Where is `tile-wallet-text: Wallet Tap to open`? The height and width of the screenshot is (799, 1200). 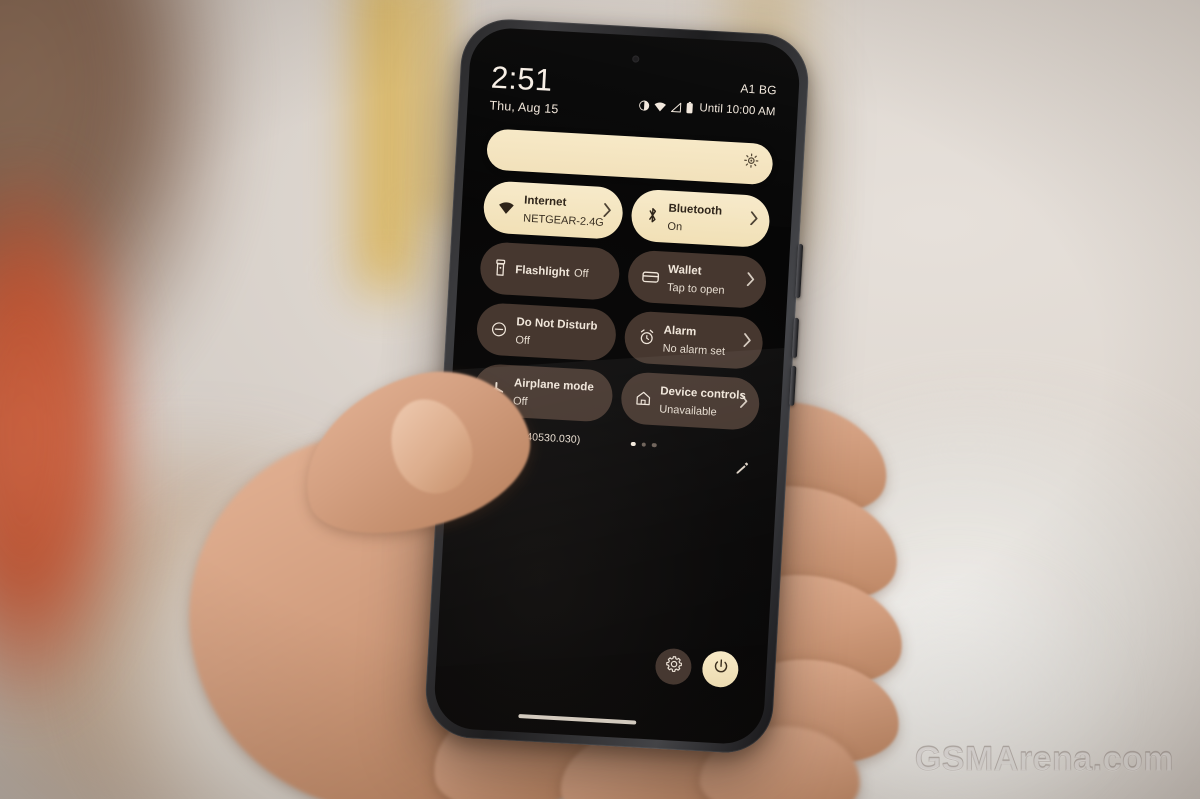 tile-wallet-text: Wallet Tap to open is located at coordinates (702, 279).